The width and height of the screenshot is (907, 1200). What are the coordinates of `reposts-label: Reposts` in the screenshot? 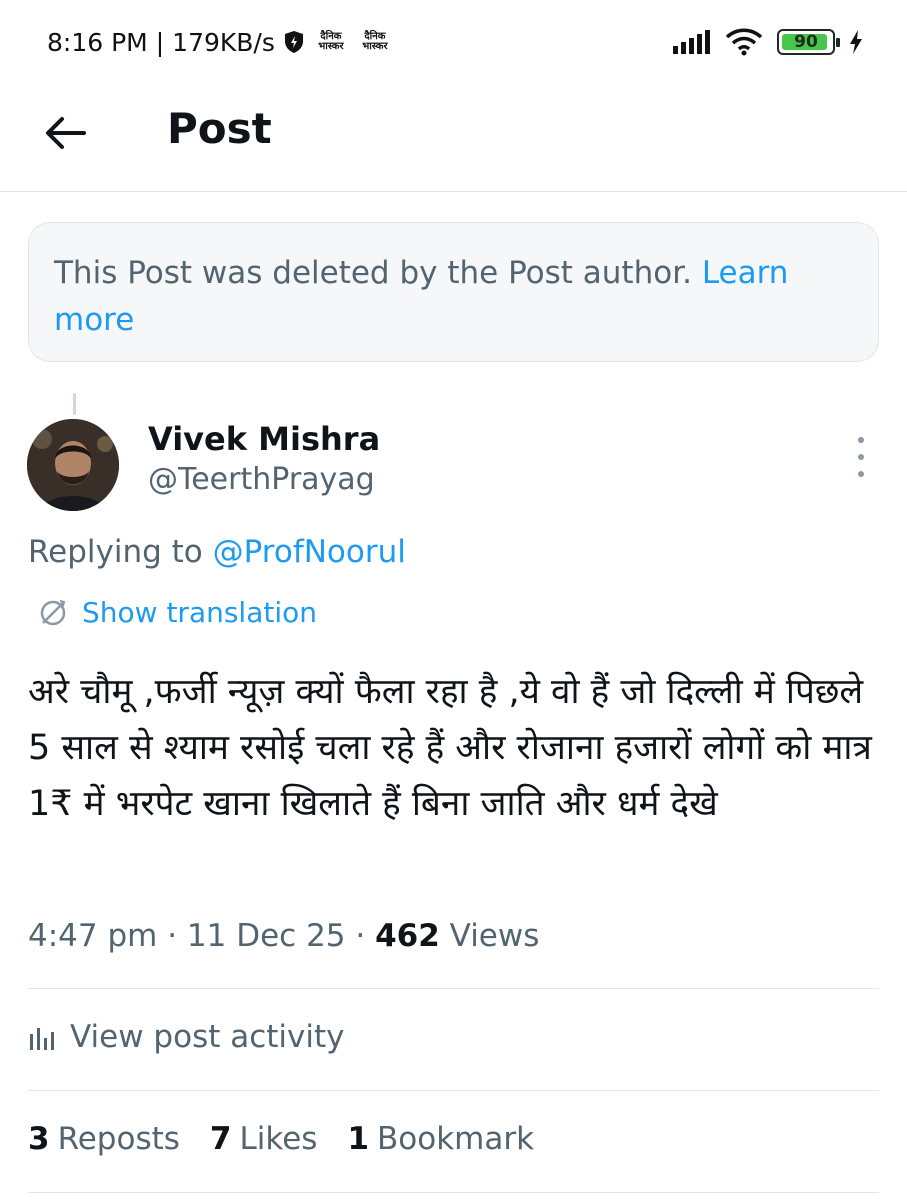 It's located at (118, 1139).